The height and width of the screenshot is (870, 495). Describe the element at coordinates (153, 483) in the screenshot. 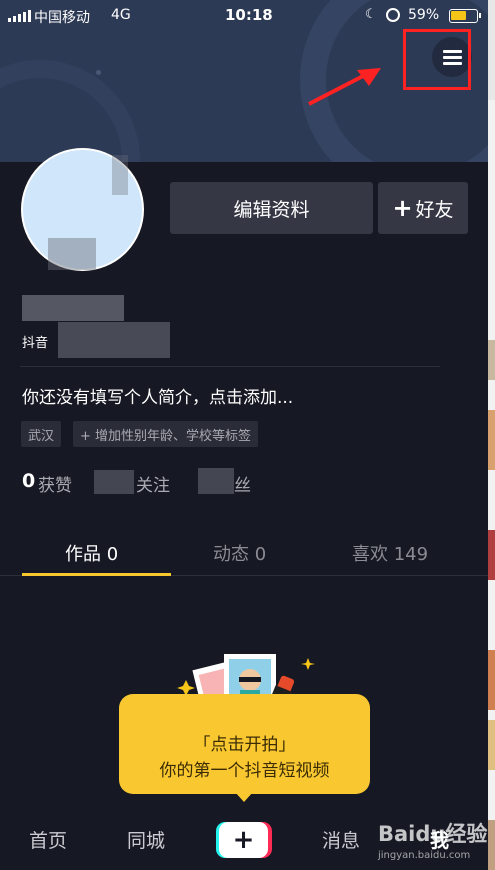

I see `following-label: 关注` at that location.